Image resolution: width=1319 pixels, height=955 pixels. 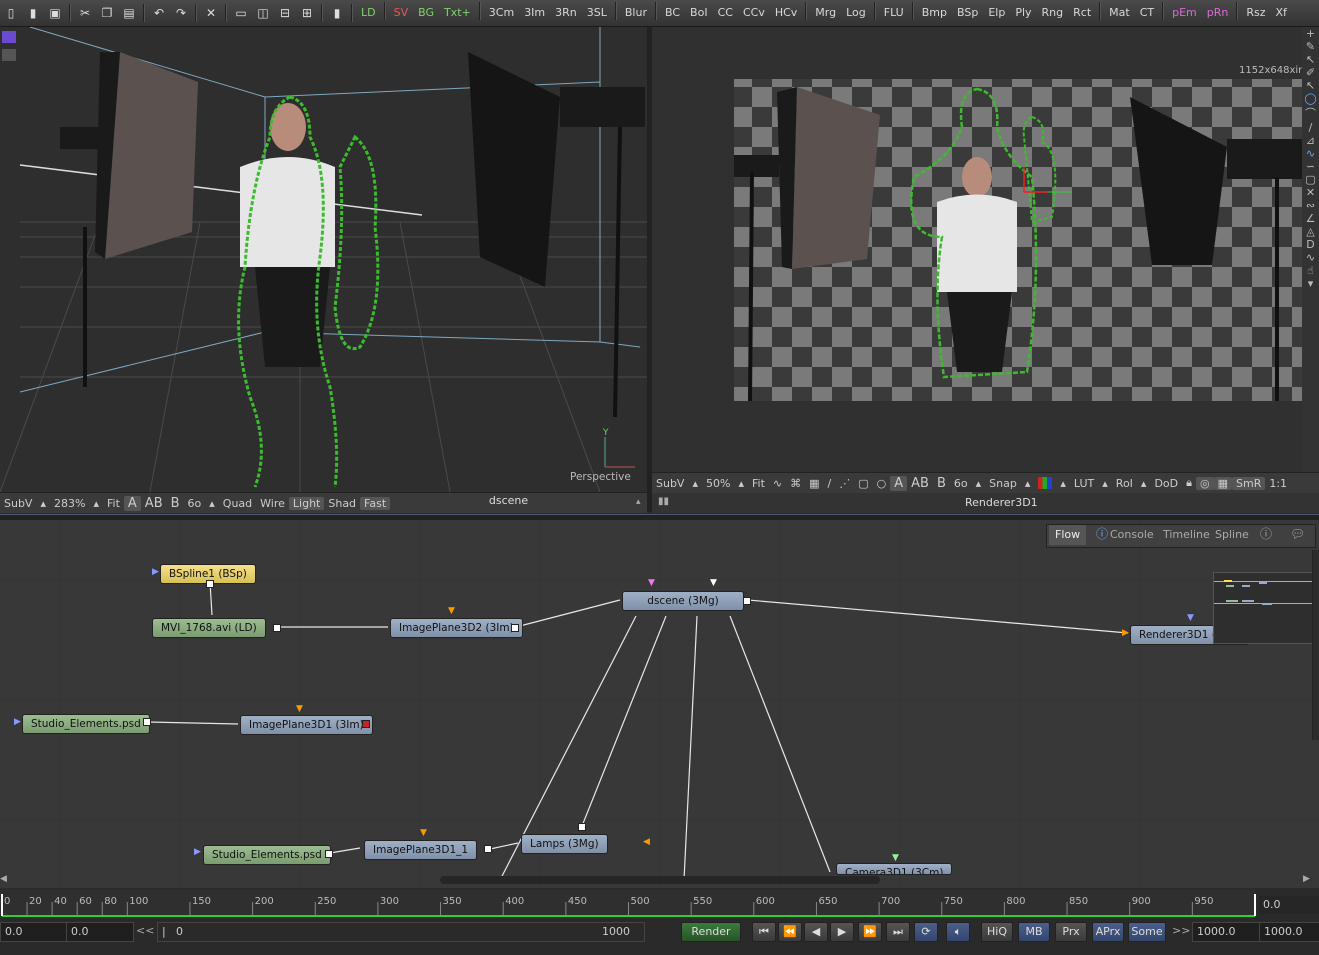 What do you see at coordinates (1255, 13) in the screenshot?
I see `tool-rsz-button: Rsz` at bounding box center [1255, 13].